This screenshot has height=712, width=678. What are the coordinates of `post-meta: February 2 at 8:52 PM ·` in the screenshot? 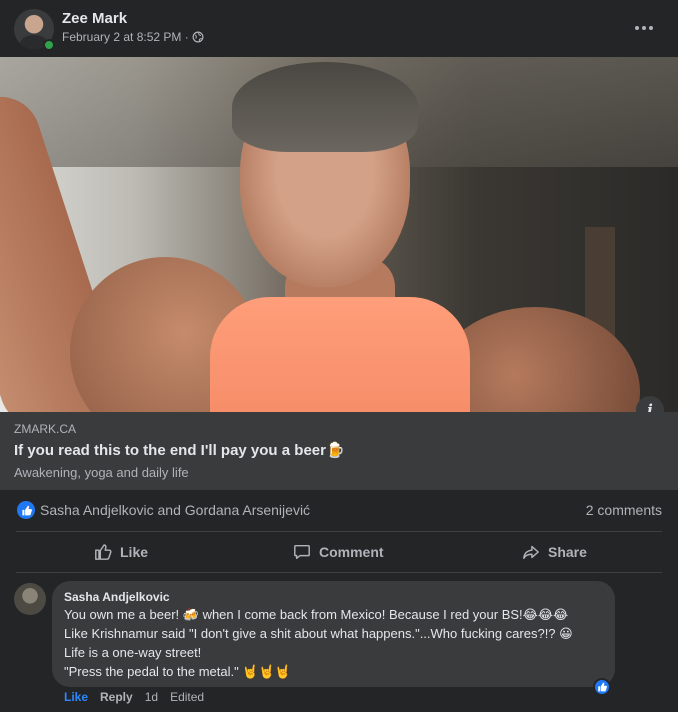 It's located at (133, 37).